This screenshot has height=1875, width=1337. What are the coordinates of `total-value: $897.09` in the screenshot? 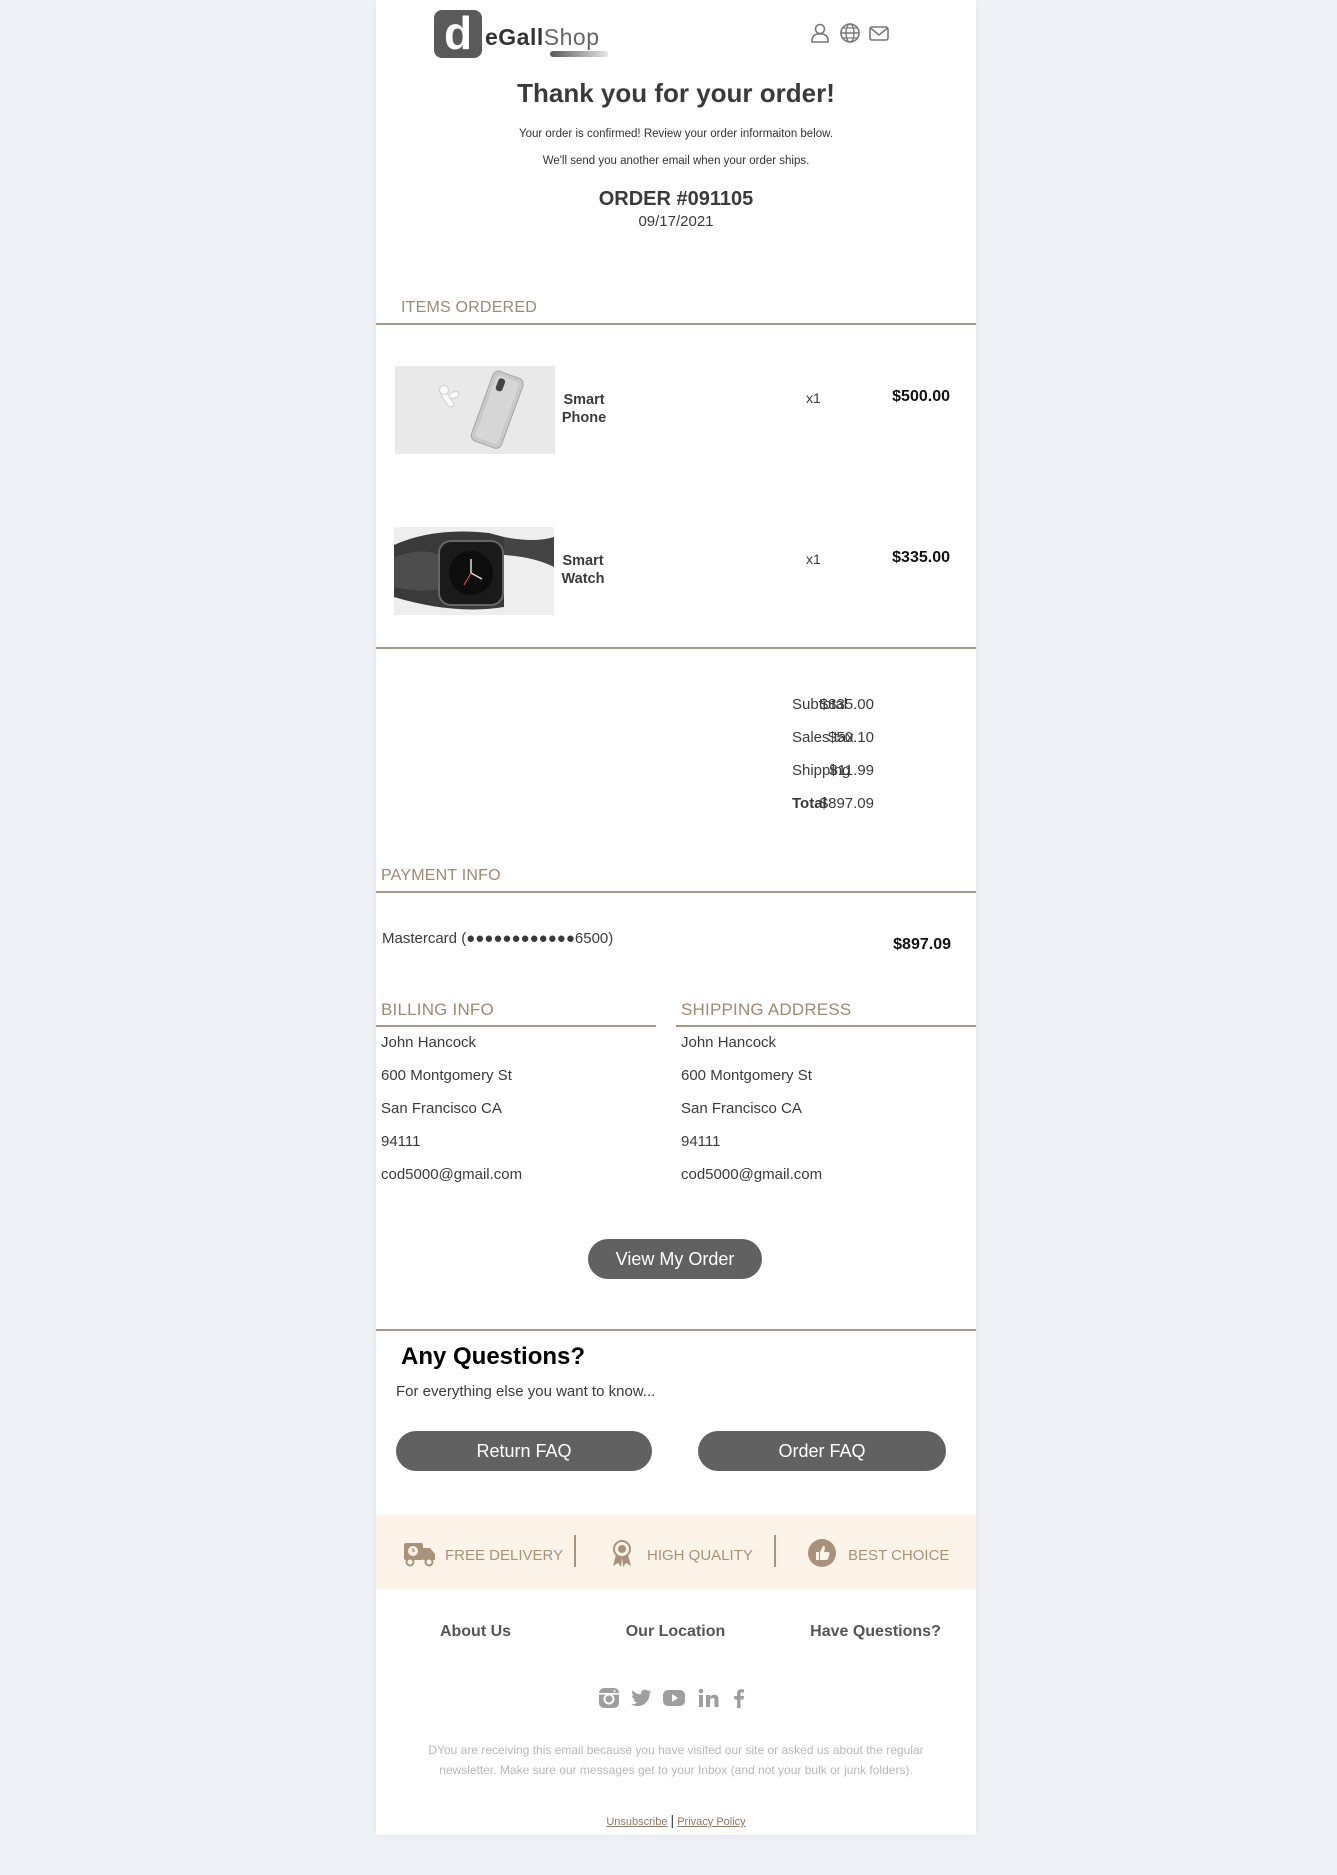 It's located at (846, 803).